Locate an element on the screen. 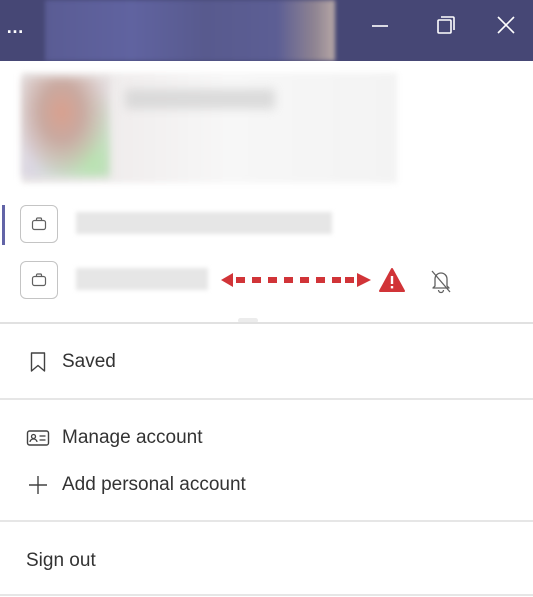 This screenshot has height=597, width=533. close-button is located at coordinates (505, 25).